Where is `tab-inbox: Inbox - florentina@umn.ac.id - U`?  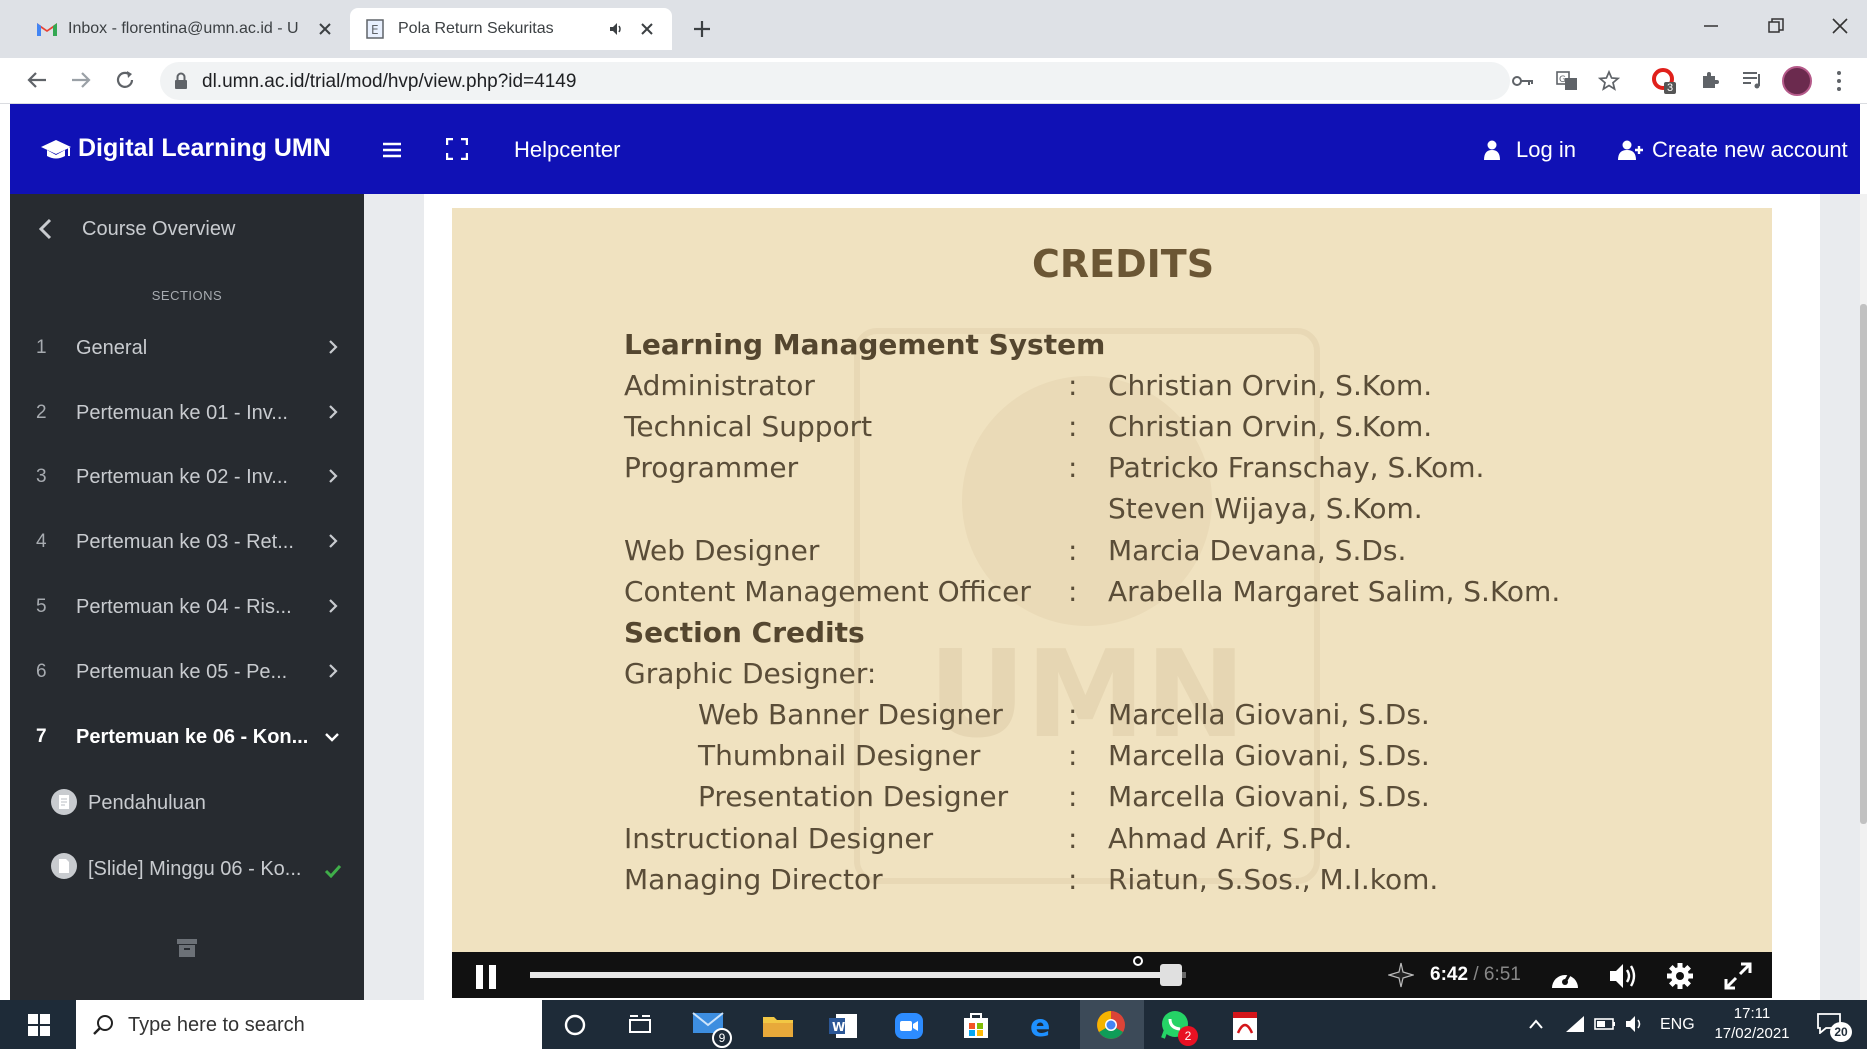
tab-inbox: Inbox - florentina@umn.ac.id - U is located at coordinates (178, 29).